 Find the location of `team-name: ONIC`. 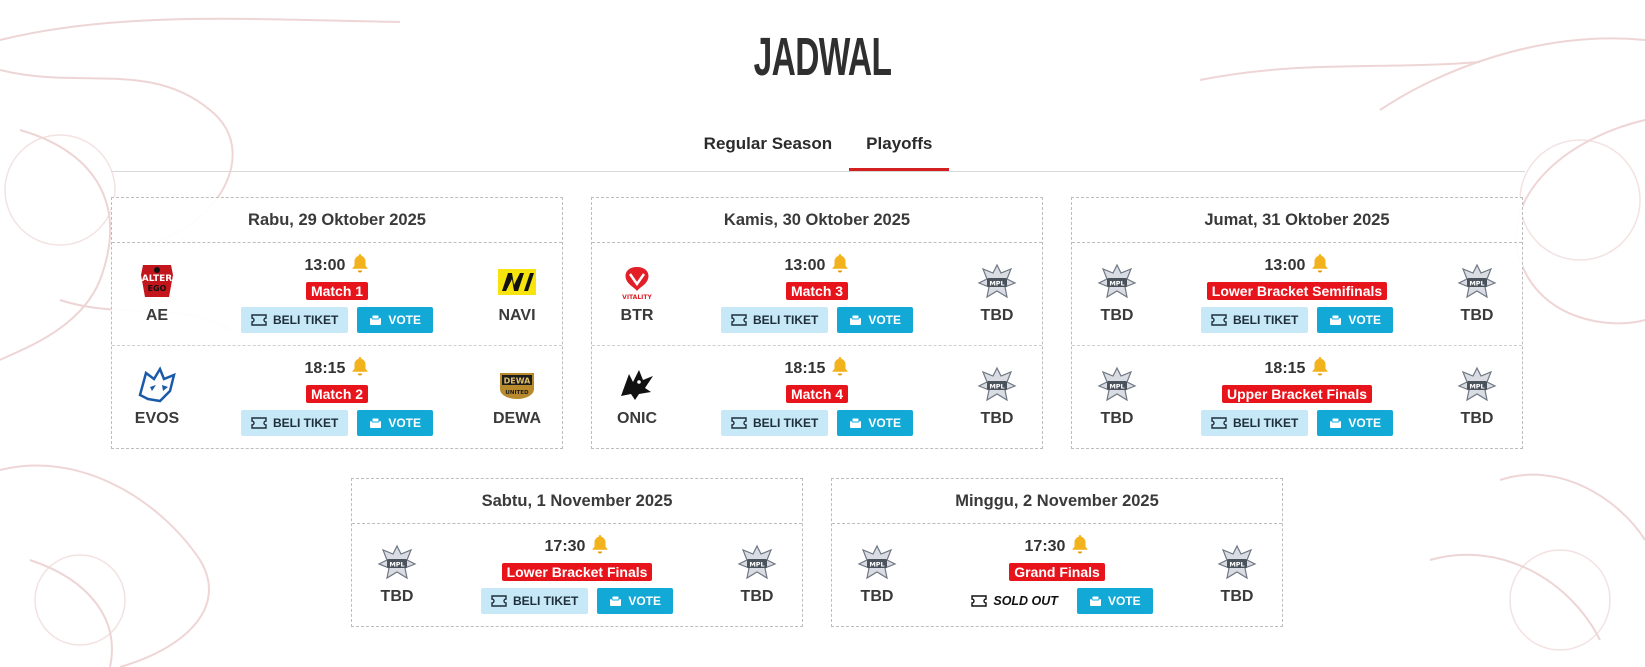

team-name: ONIC is located at coordinates (637, 418).